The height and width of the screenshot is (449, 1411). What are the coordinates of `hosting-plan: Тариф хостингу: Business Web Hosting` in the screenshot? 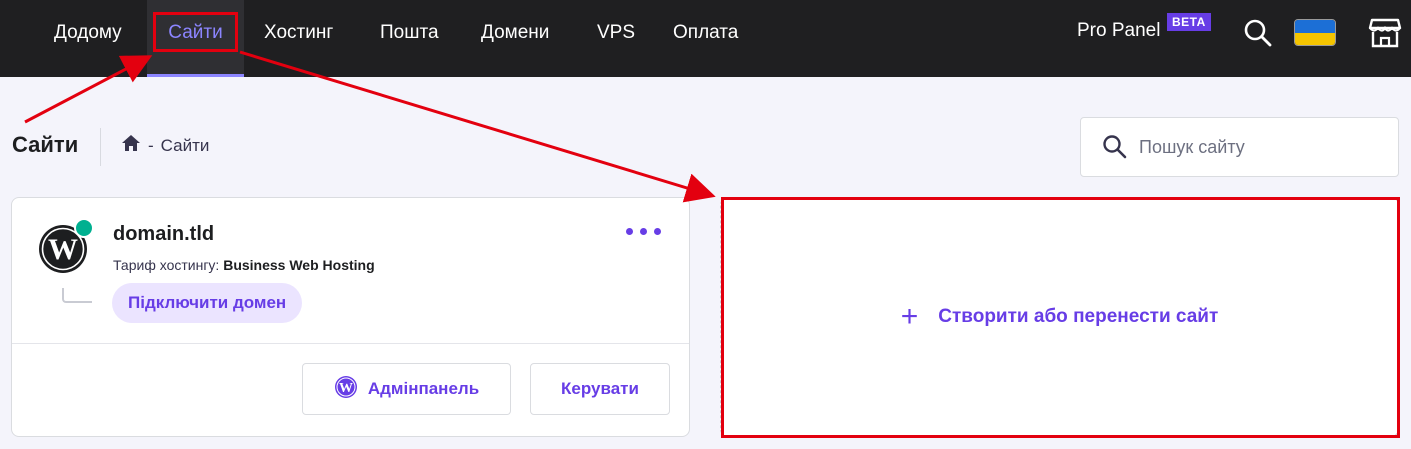 It's located at (244, 265).